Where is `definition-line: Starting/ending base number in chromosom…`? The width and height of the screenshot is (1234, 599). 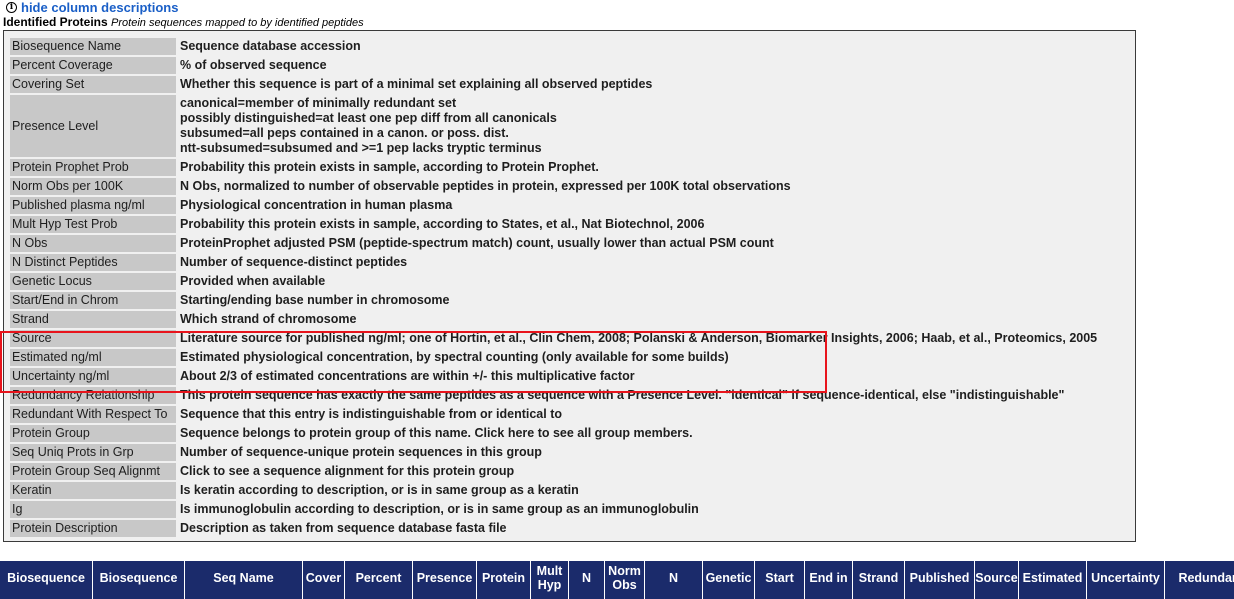 definition-line: Starting/ending base number in chromosom… is located at coordinates (315, 300).